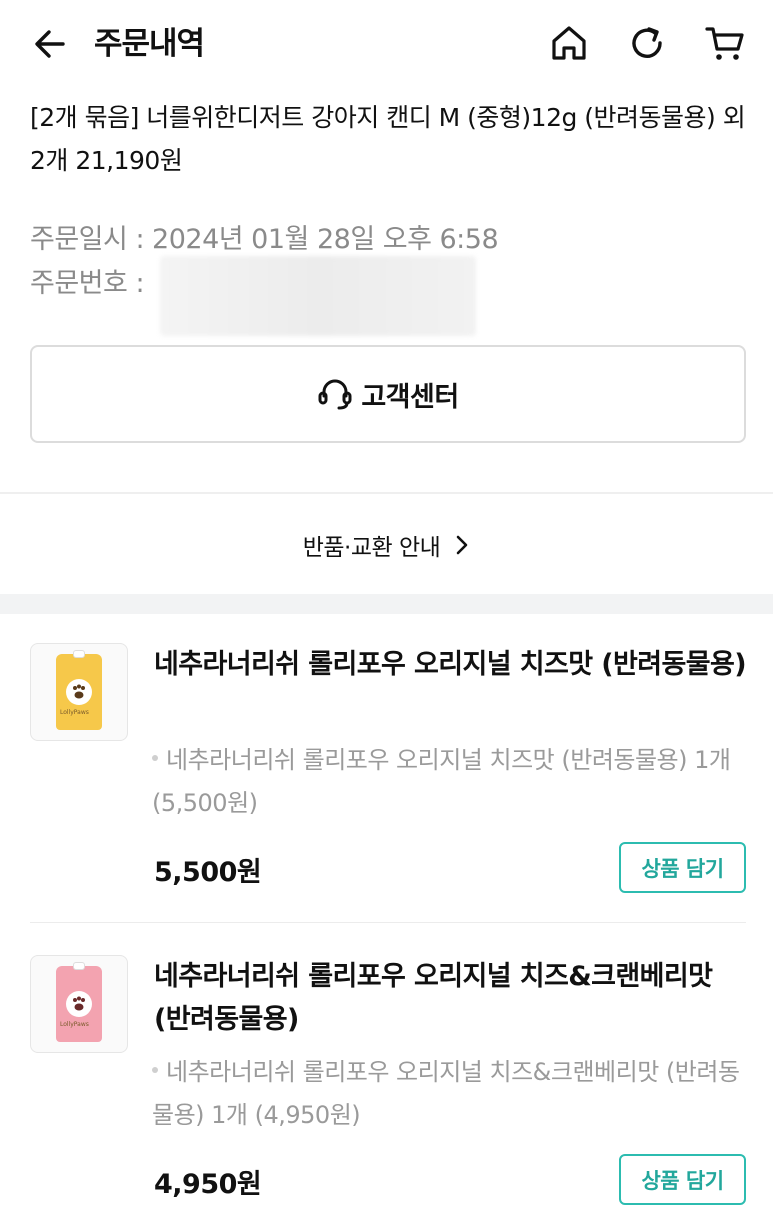 This screenshot has width=773, height=1232. What do you see at coordinates (462, 545) in the screenshot?
I see `chevron-right-icon` at bounding box center [462, 545].